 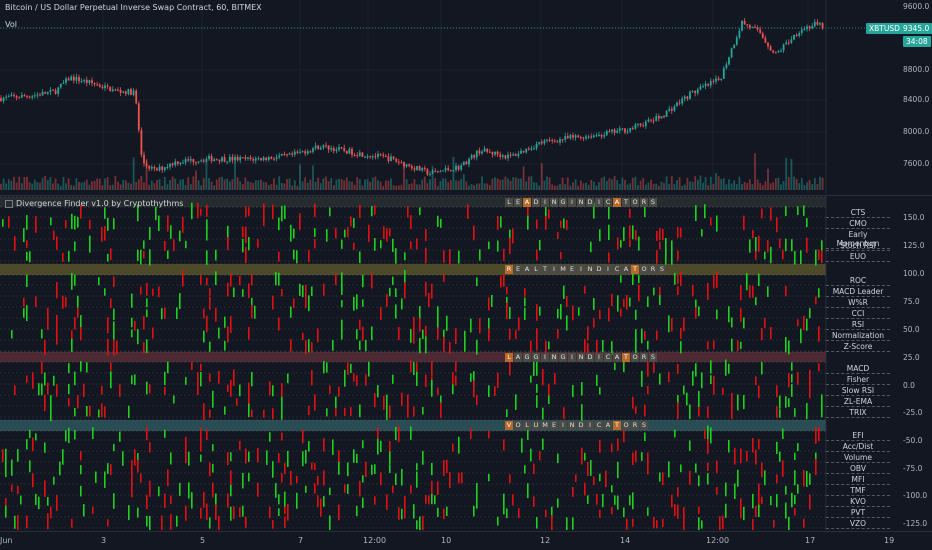 What do you see at coordinates (916, 99) in the screenshot?
I see `price-axis-tick: 8400.0` at bounding box center [916, 99].